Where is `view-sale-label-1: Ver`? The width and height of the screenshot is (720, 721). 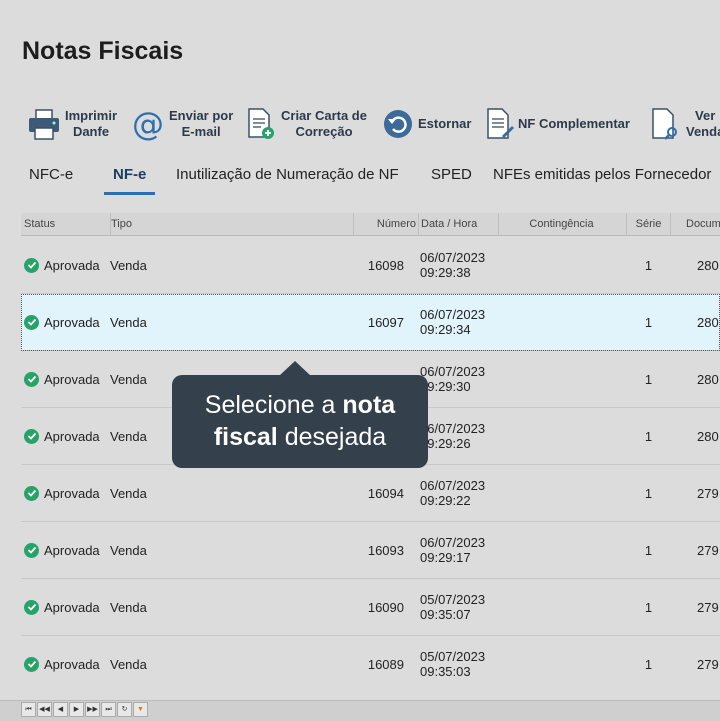 view-sale-label-1: Ver is located at coordinates (705, 115).